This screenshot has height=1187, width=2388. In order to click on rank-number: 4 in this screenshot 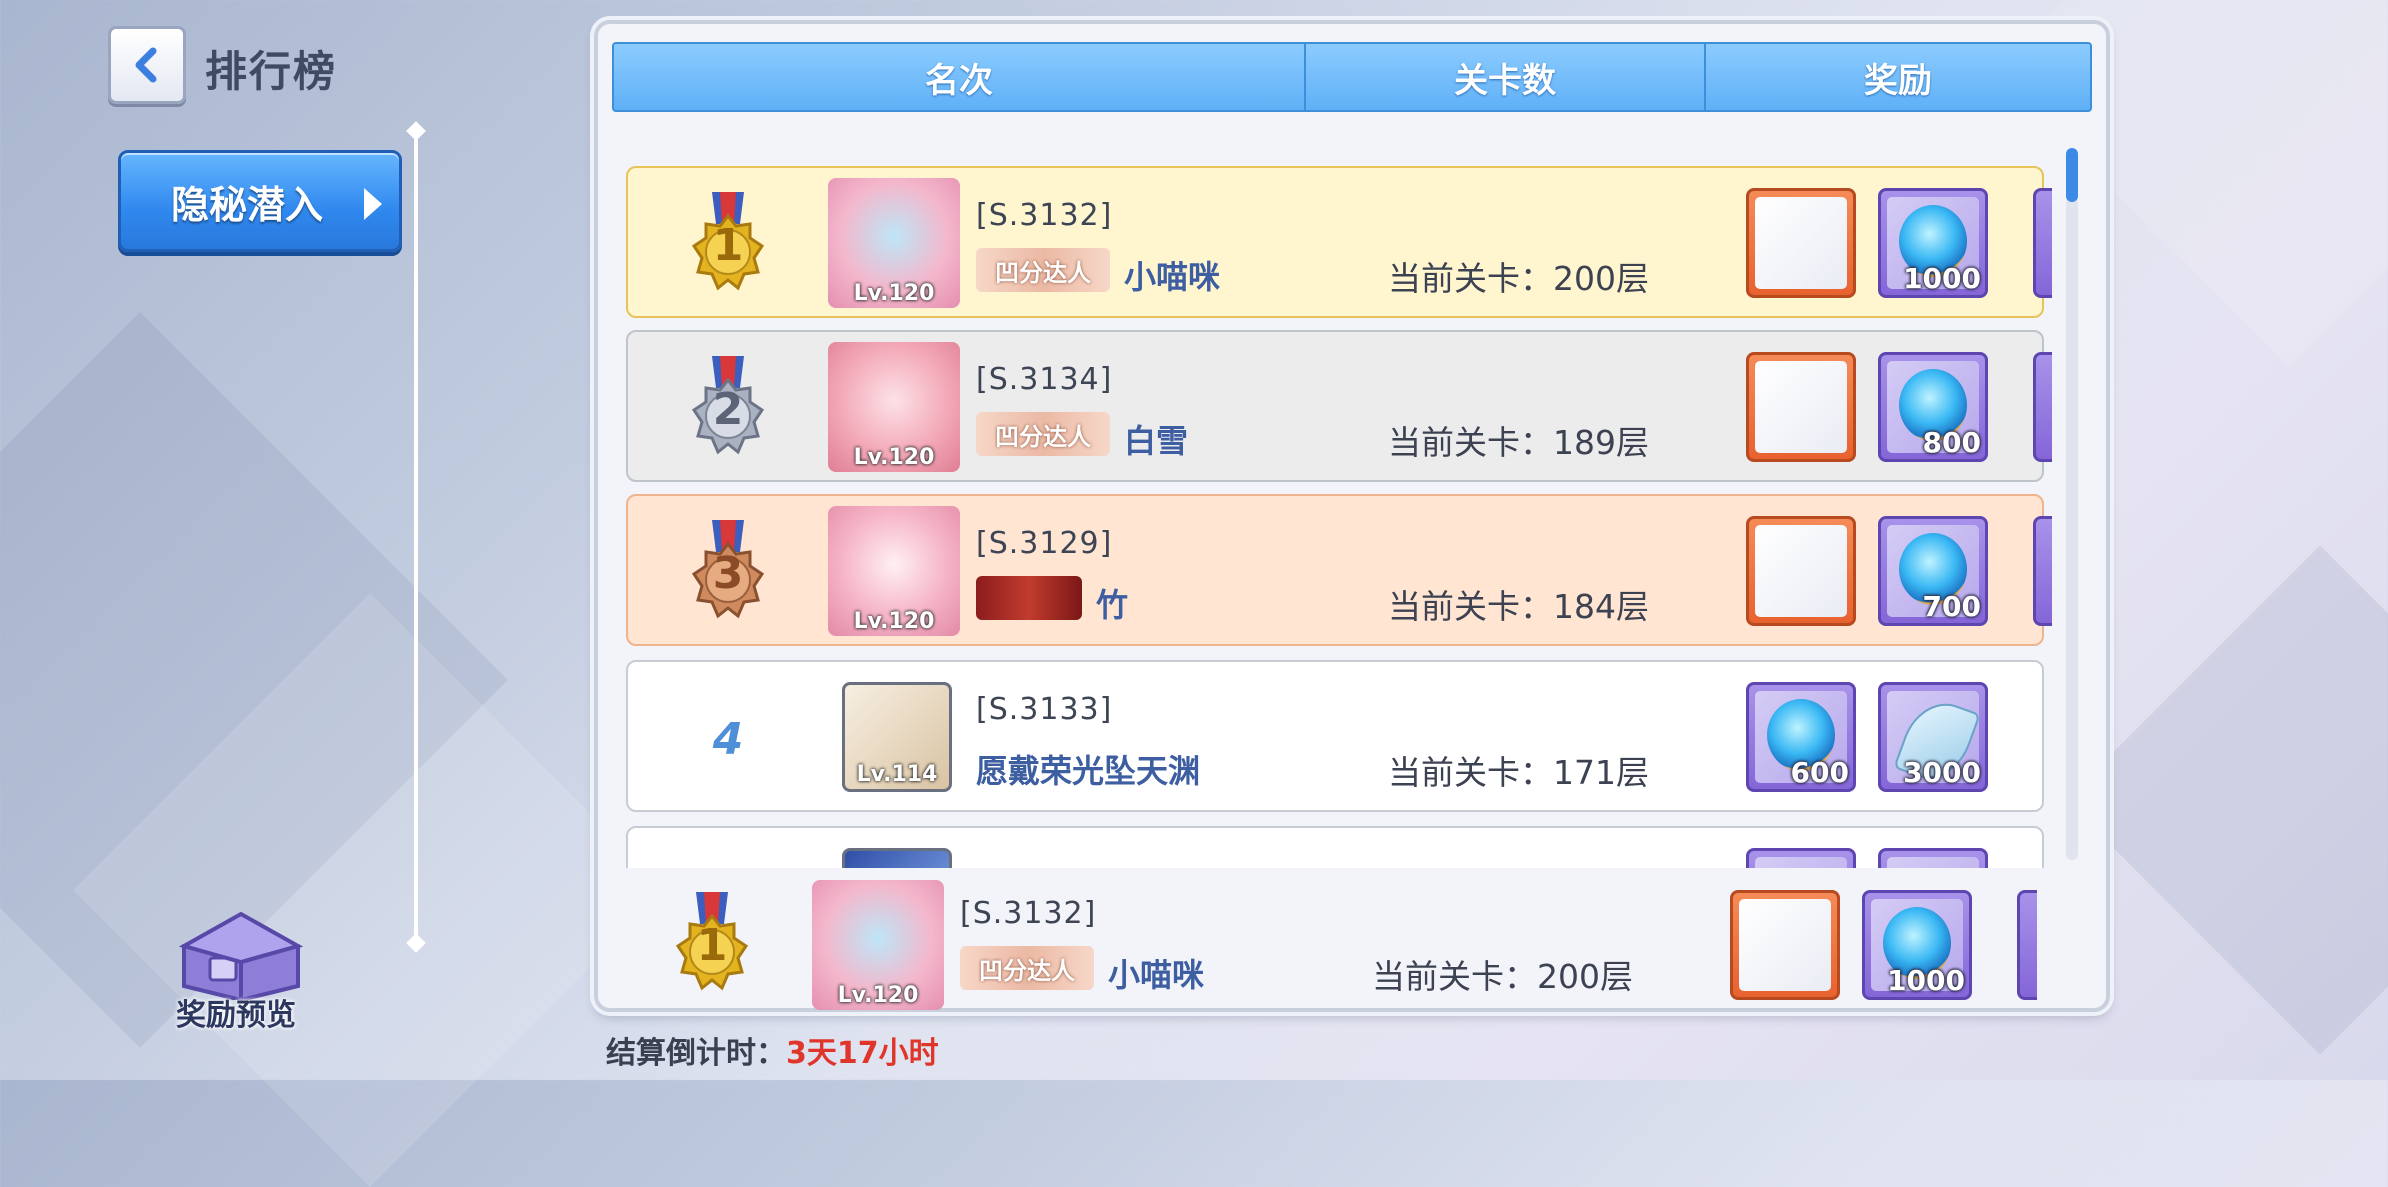, I will do `click(728, 739)`.